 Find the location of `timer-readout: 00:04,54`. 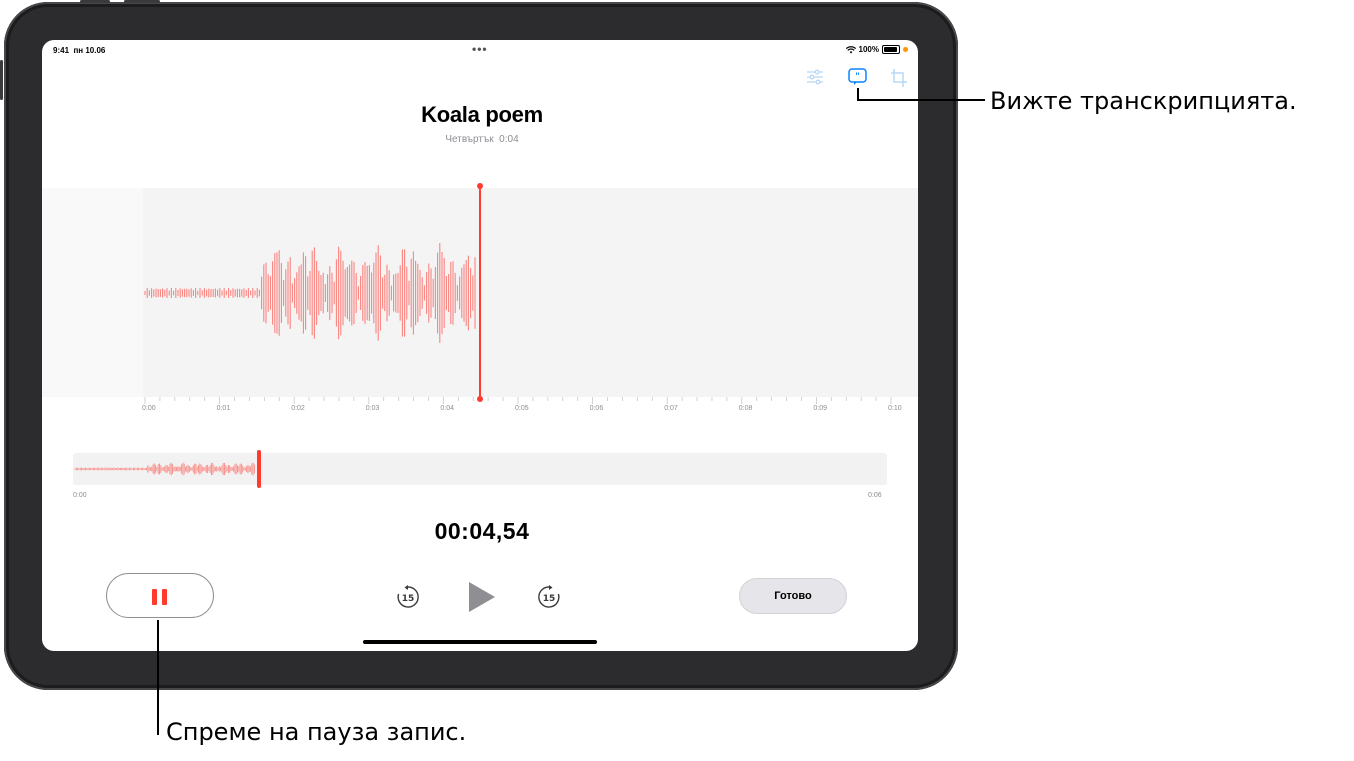

timer-readout: 00:04,54 is located at coordinates (482, 531).